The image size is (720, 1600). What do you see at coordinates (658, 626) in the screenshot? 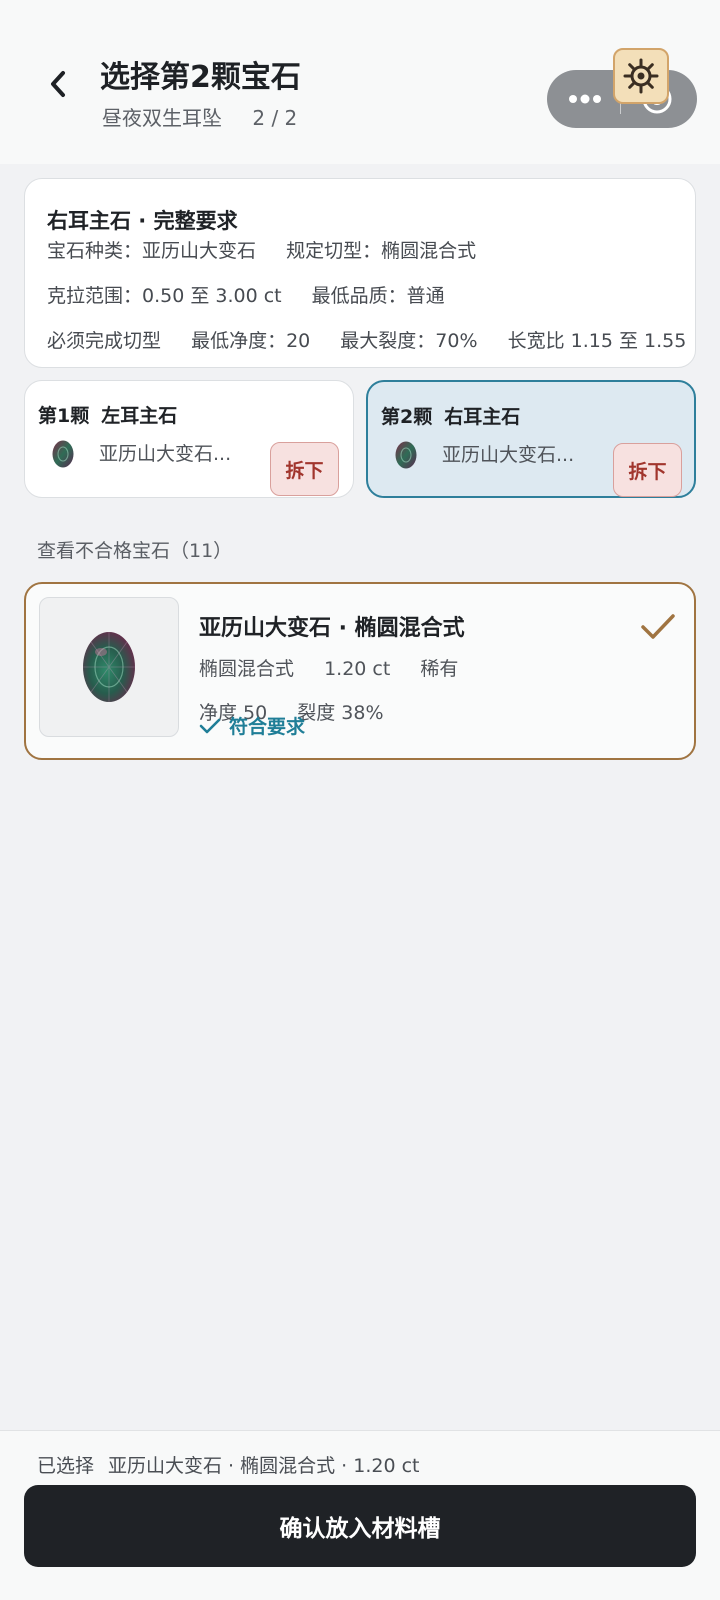
I see `selected-check-icon` at bounding box center [658, 626].